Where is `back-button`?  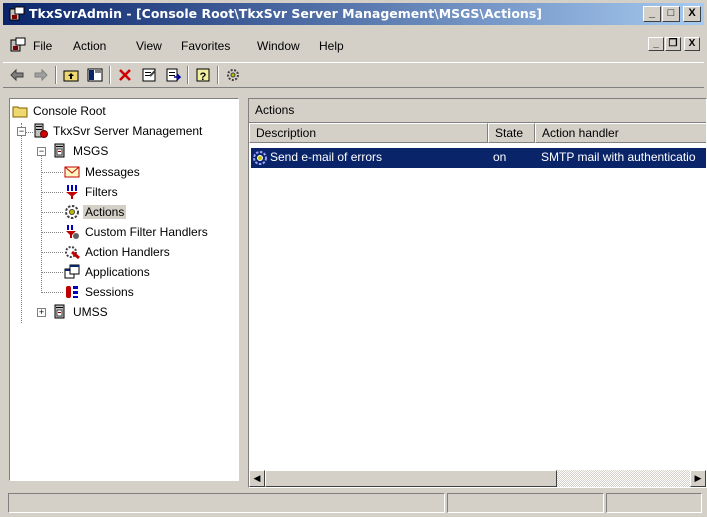 back-button is located at coordinates (17, 75).